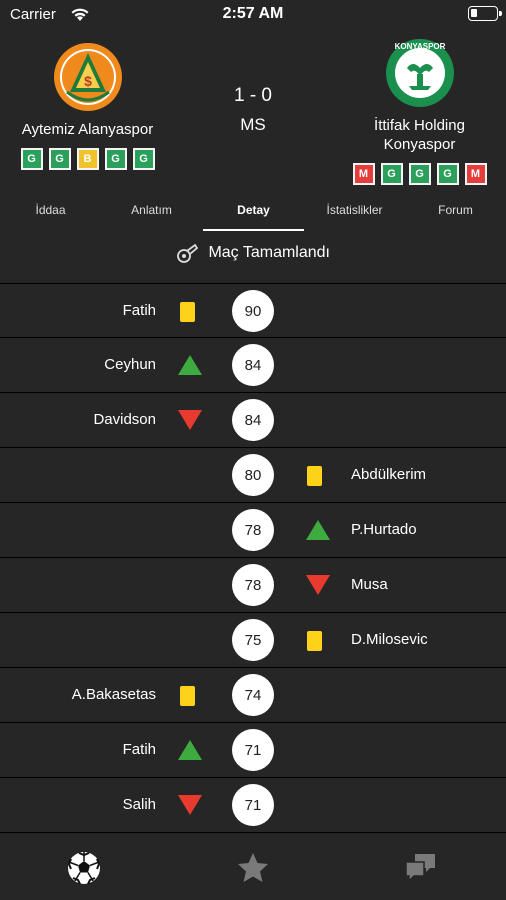  I want to click on match-finished-banner: Maç Tamamlandı, so click(253, 253).